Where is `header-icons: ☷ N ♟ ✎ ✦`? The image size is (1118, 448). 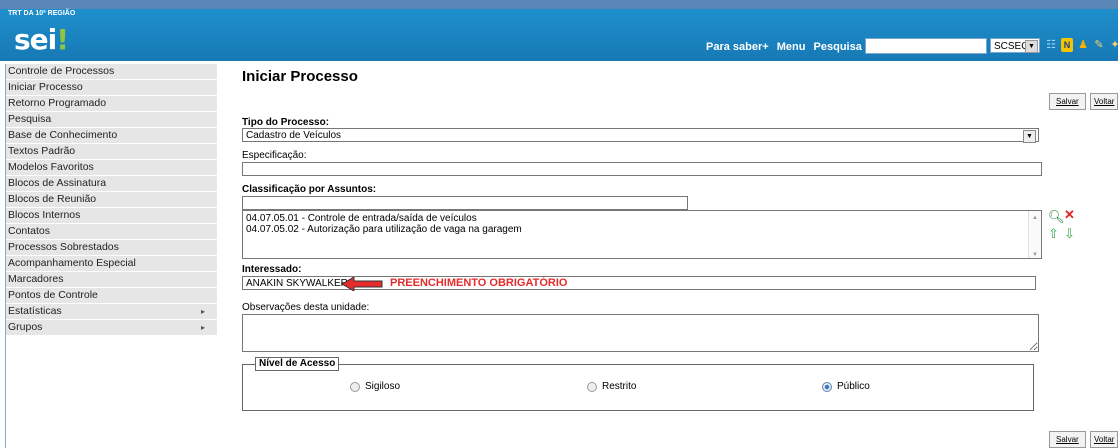
header-icons: ☷ N ♟ ✎ ✦ is located at coordinates (1081, 45).